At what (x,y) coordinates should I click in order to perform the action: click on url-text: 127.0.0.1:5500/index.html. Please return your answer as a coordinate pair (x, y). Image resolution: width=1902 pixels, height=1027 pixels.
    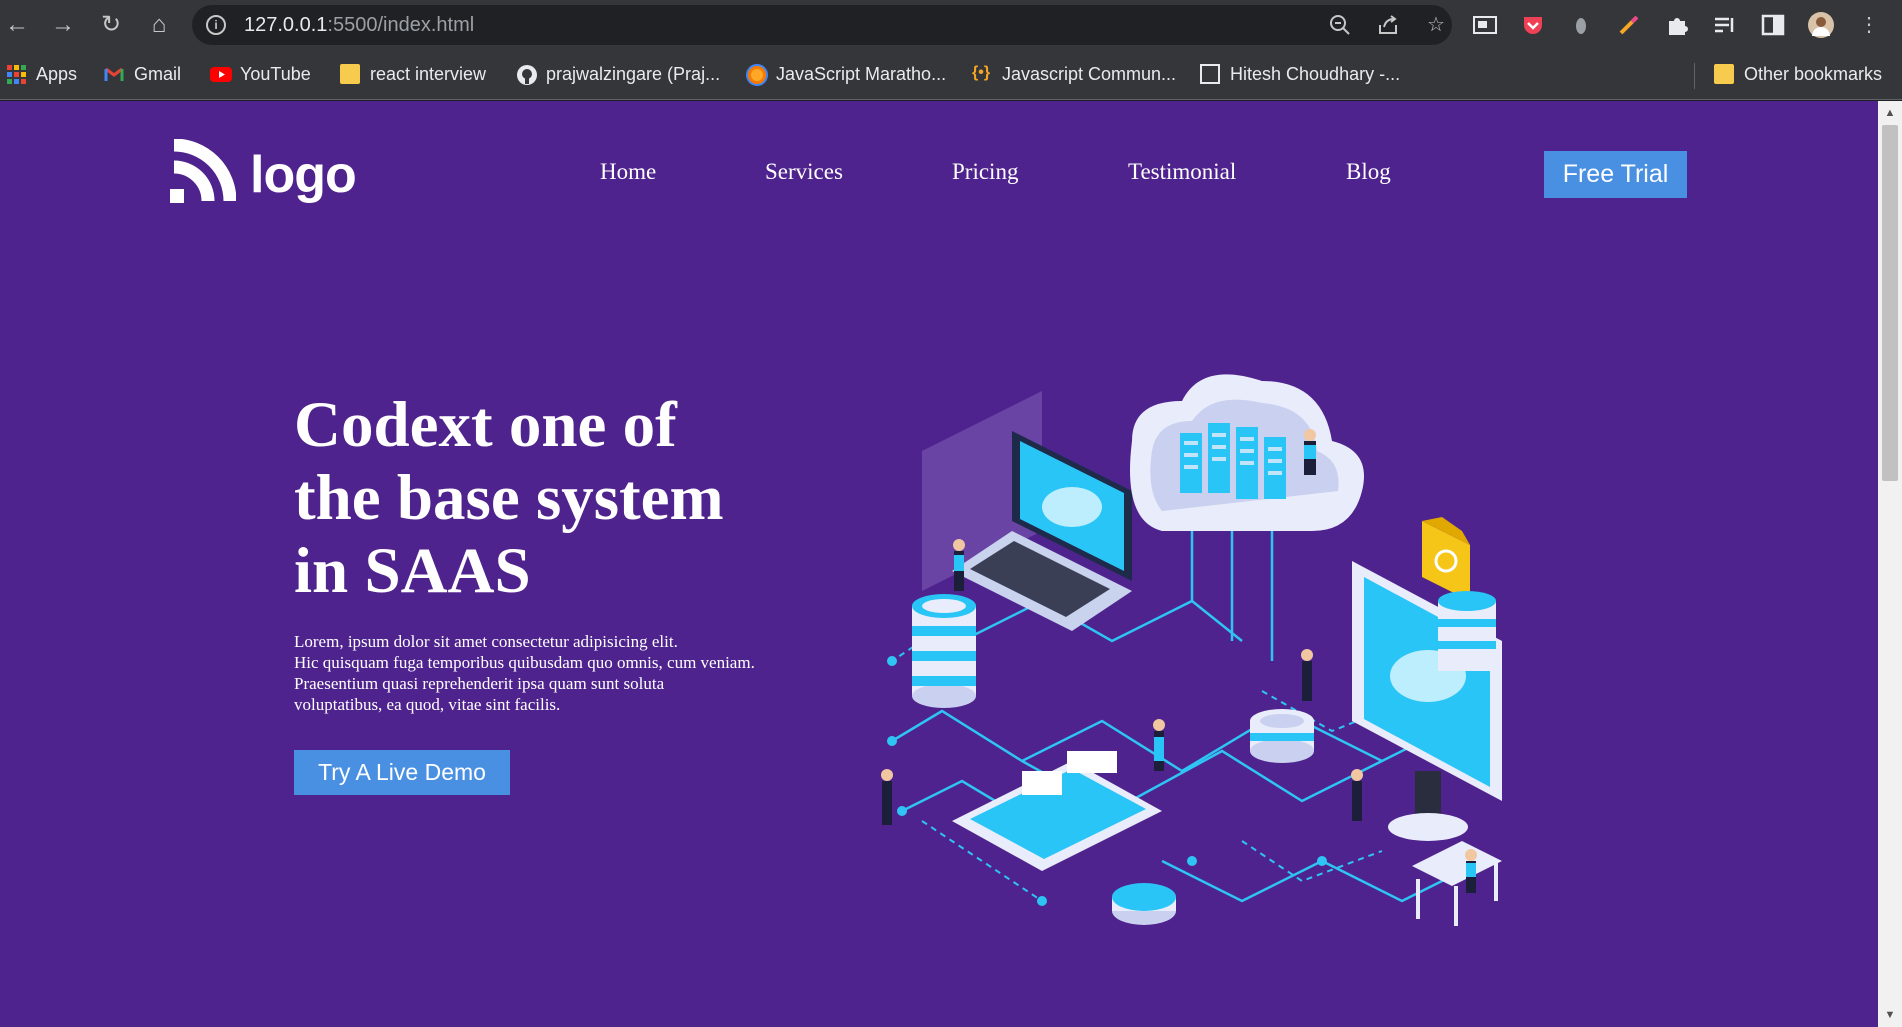
    Looking at the image, I should click on (359, 25).